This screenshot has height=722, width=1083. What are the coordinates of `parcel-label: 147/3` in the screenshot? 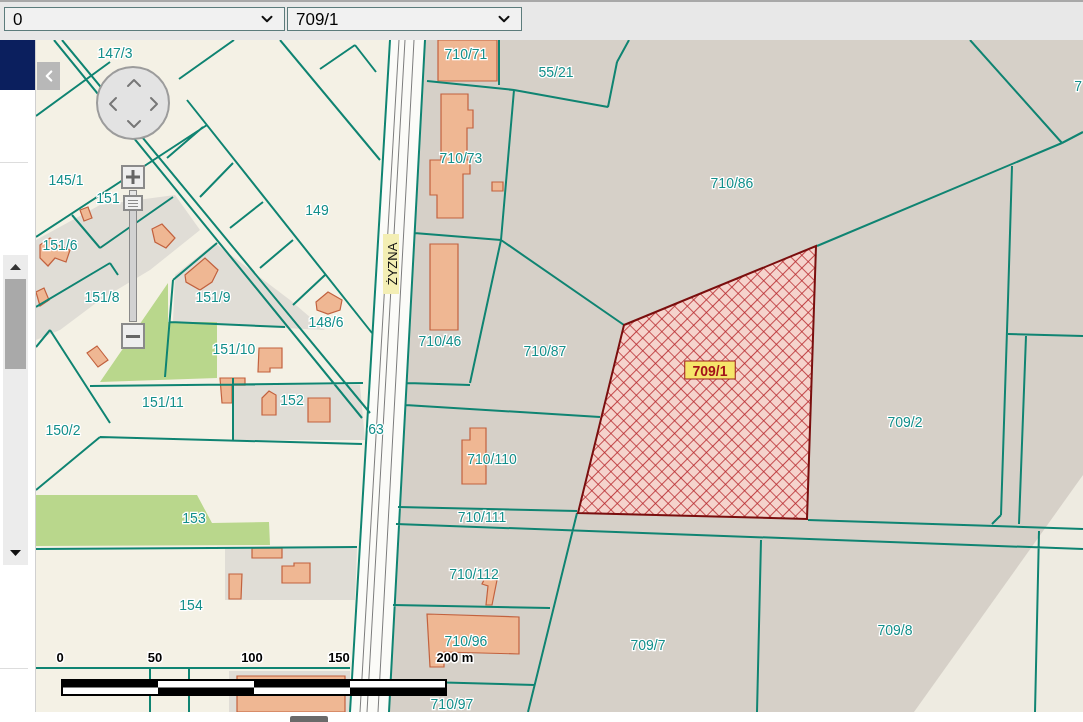 It's located at (115, 53).